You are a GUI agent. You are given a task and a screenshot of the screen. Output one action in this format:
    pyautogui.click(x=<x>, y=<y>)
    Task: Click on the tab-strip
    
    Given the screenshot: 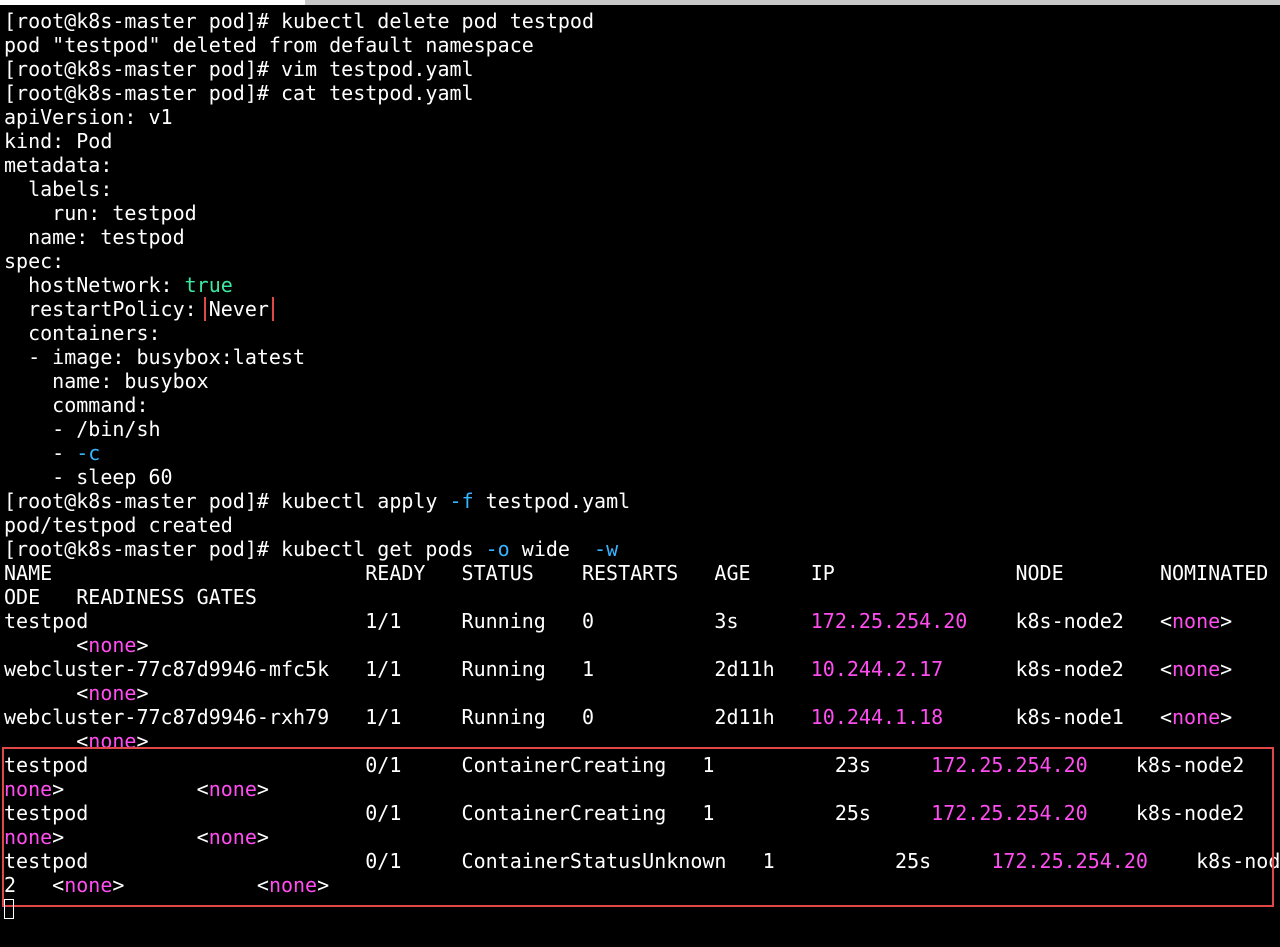 What is the action you would take?
    pyautogui.click(x=640, y=2)
    